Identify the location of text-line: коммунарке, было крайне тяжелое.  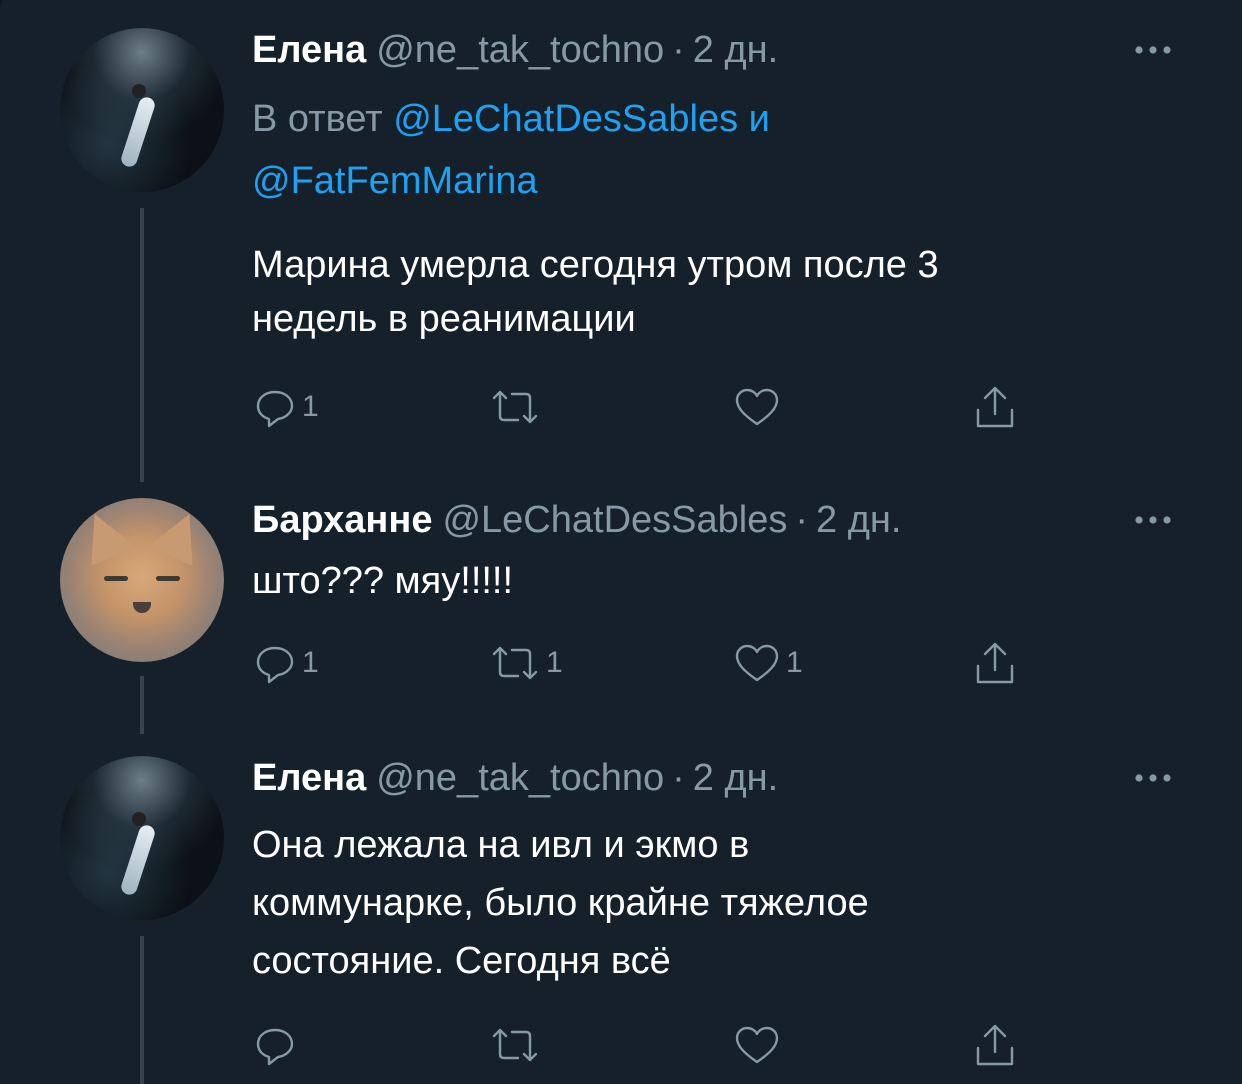
(560, 903).